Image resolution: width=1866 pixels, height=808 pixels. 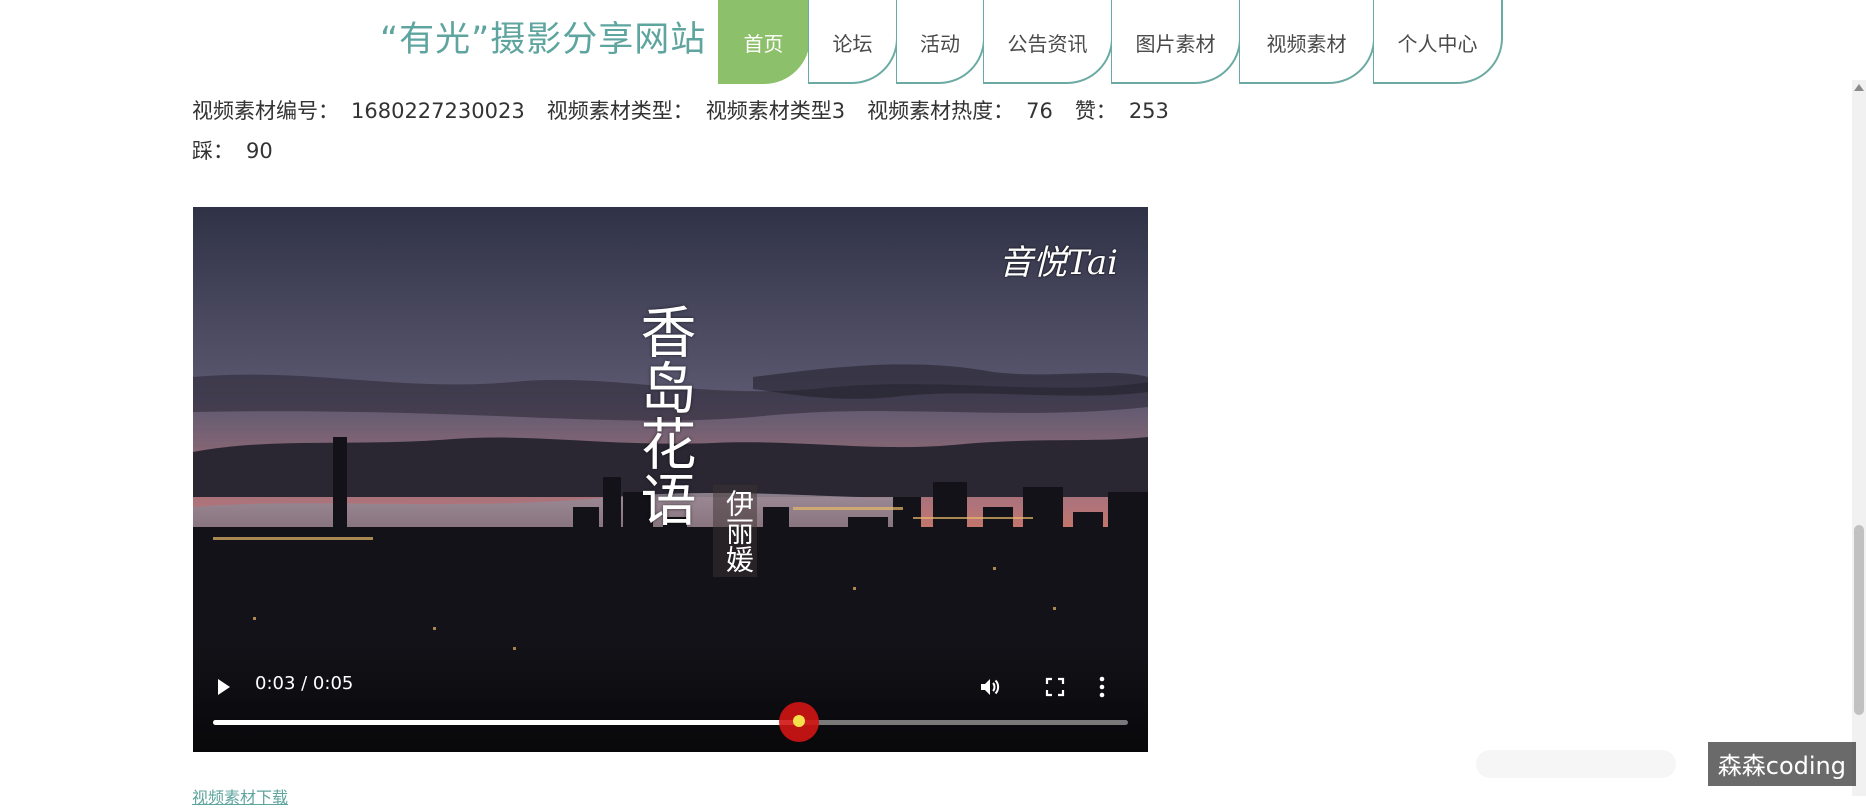 What do you see at coordinates (1859, 87) in the screenshot?
I see `scroll-up-arrow-icon` at bounding box center [1859, 87].